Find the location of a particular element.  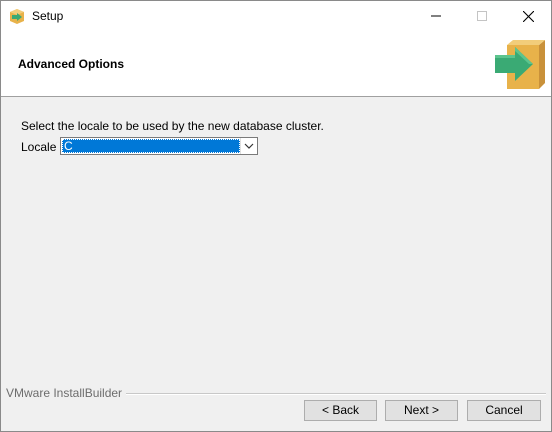

maximize-icon is located at coordinates (482, 16).